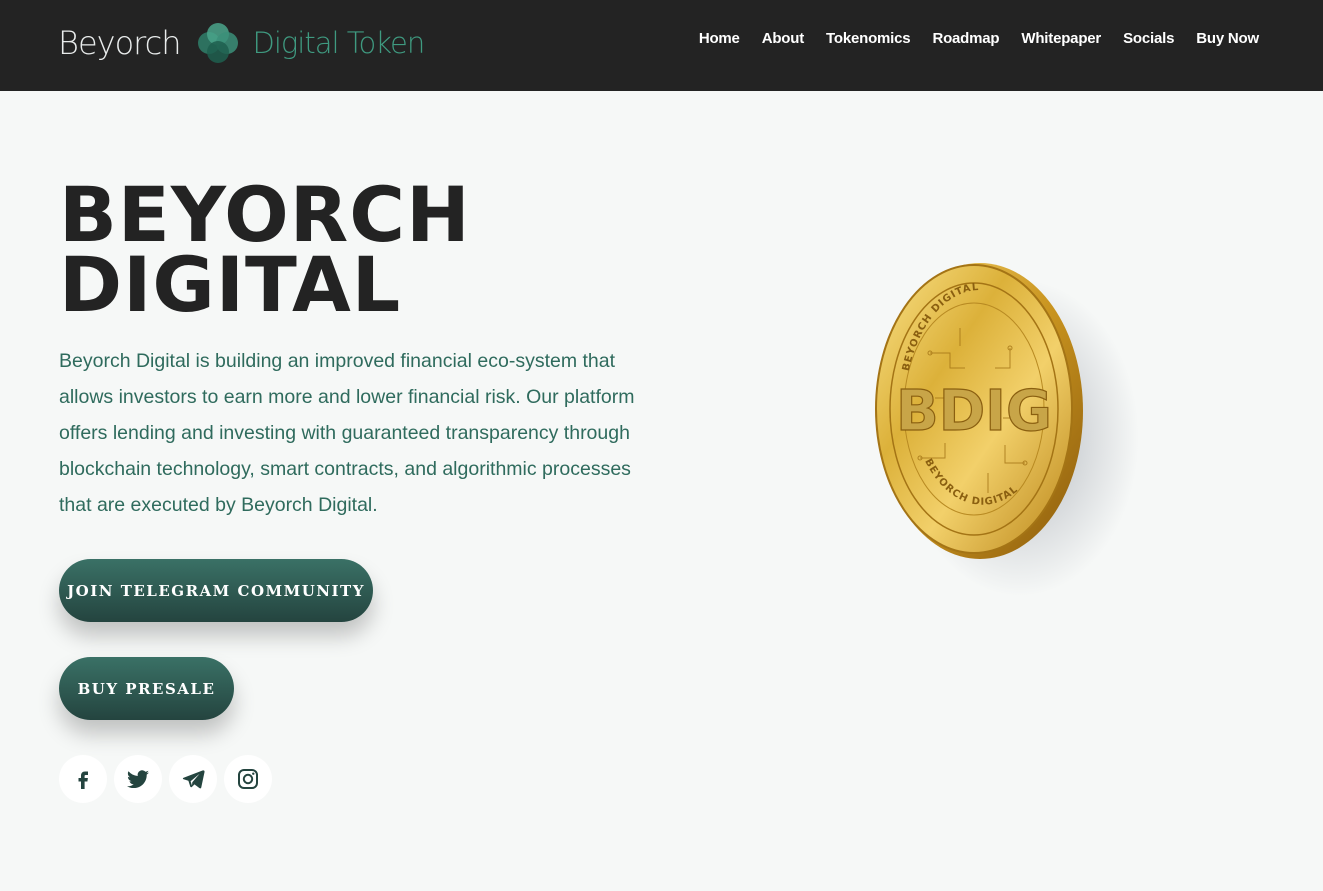 The image size is (1323, 891). What do you see at coordinates (965, 38) in the screenshot?
I see `nav-roadmap: Roadmap` at bounding box center [965, 38].